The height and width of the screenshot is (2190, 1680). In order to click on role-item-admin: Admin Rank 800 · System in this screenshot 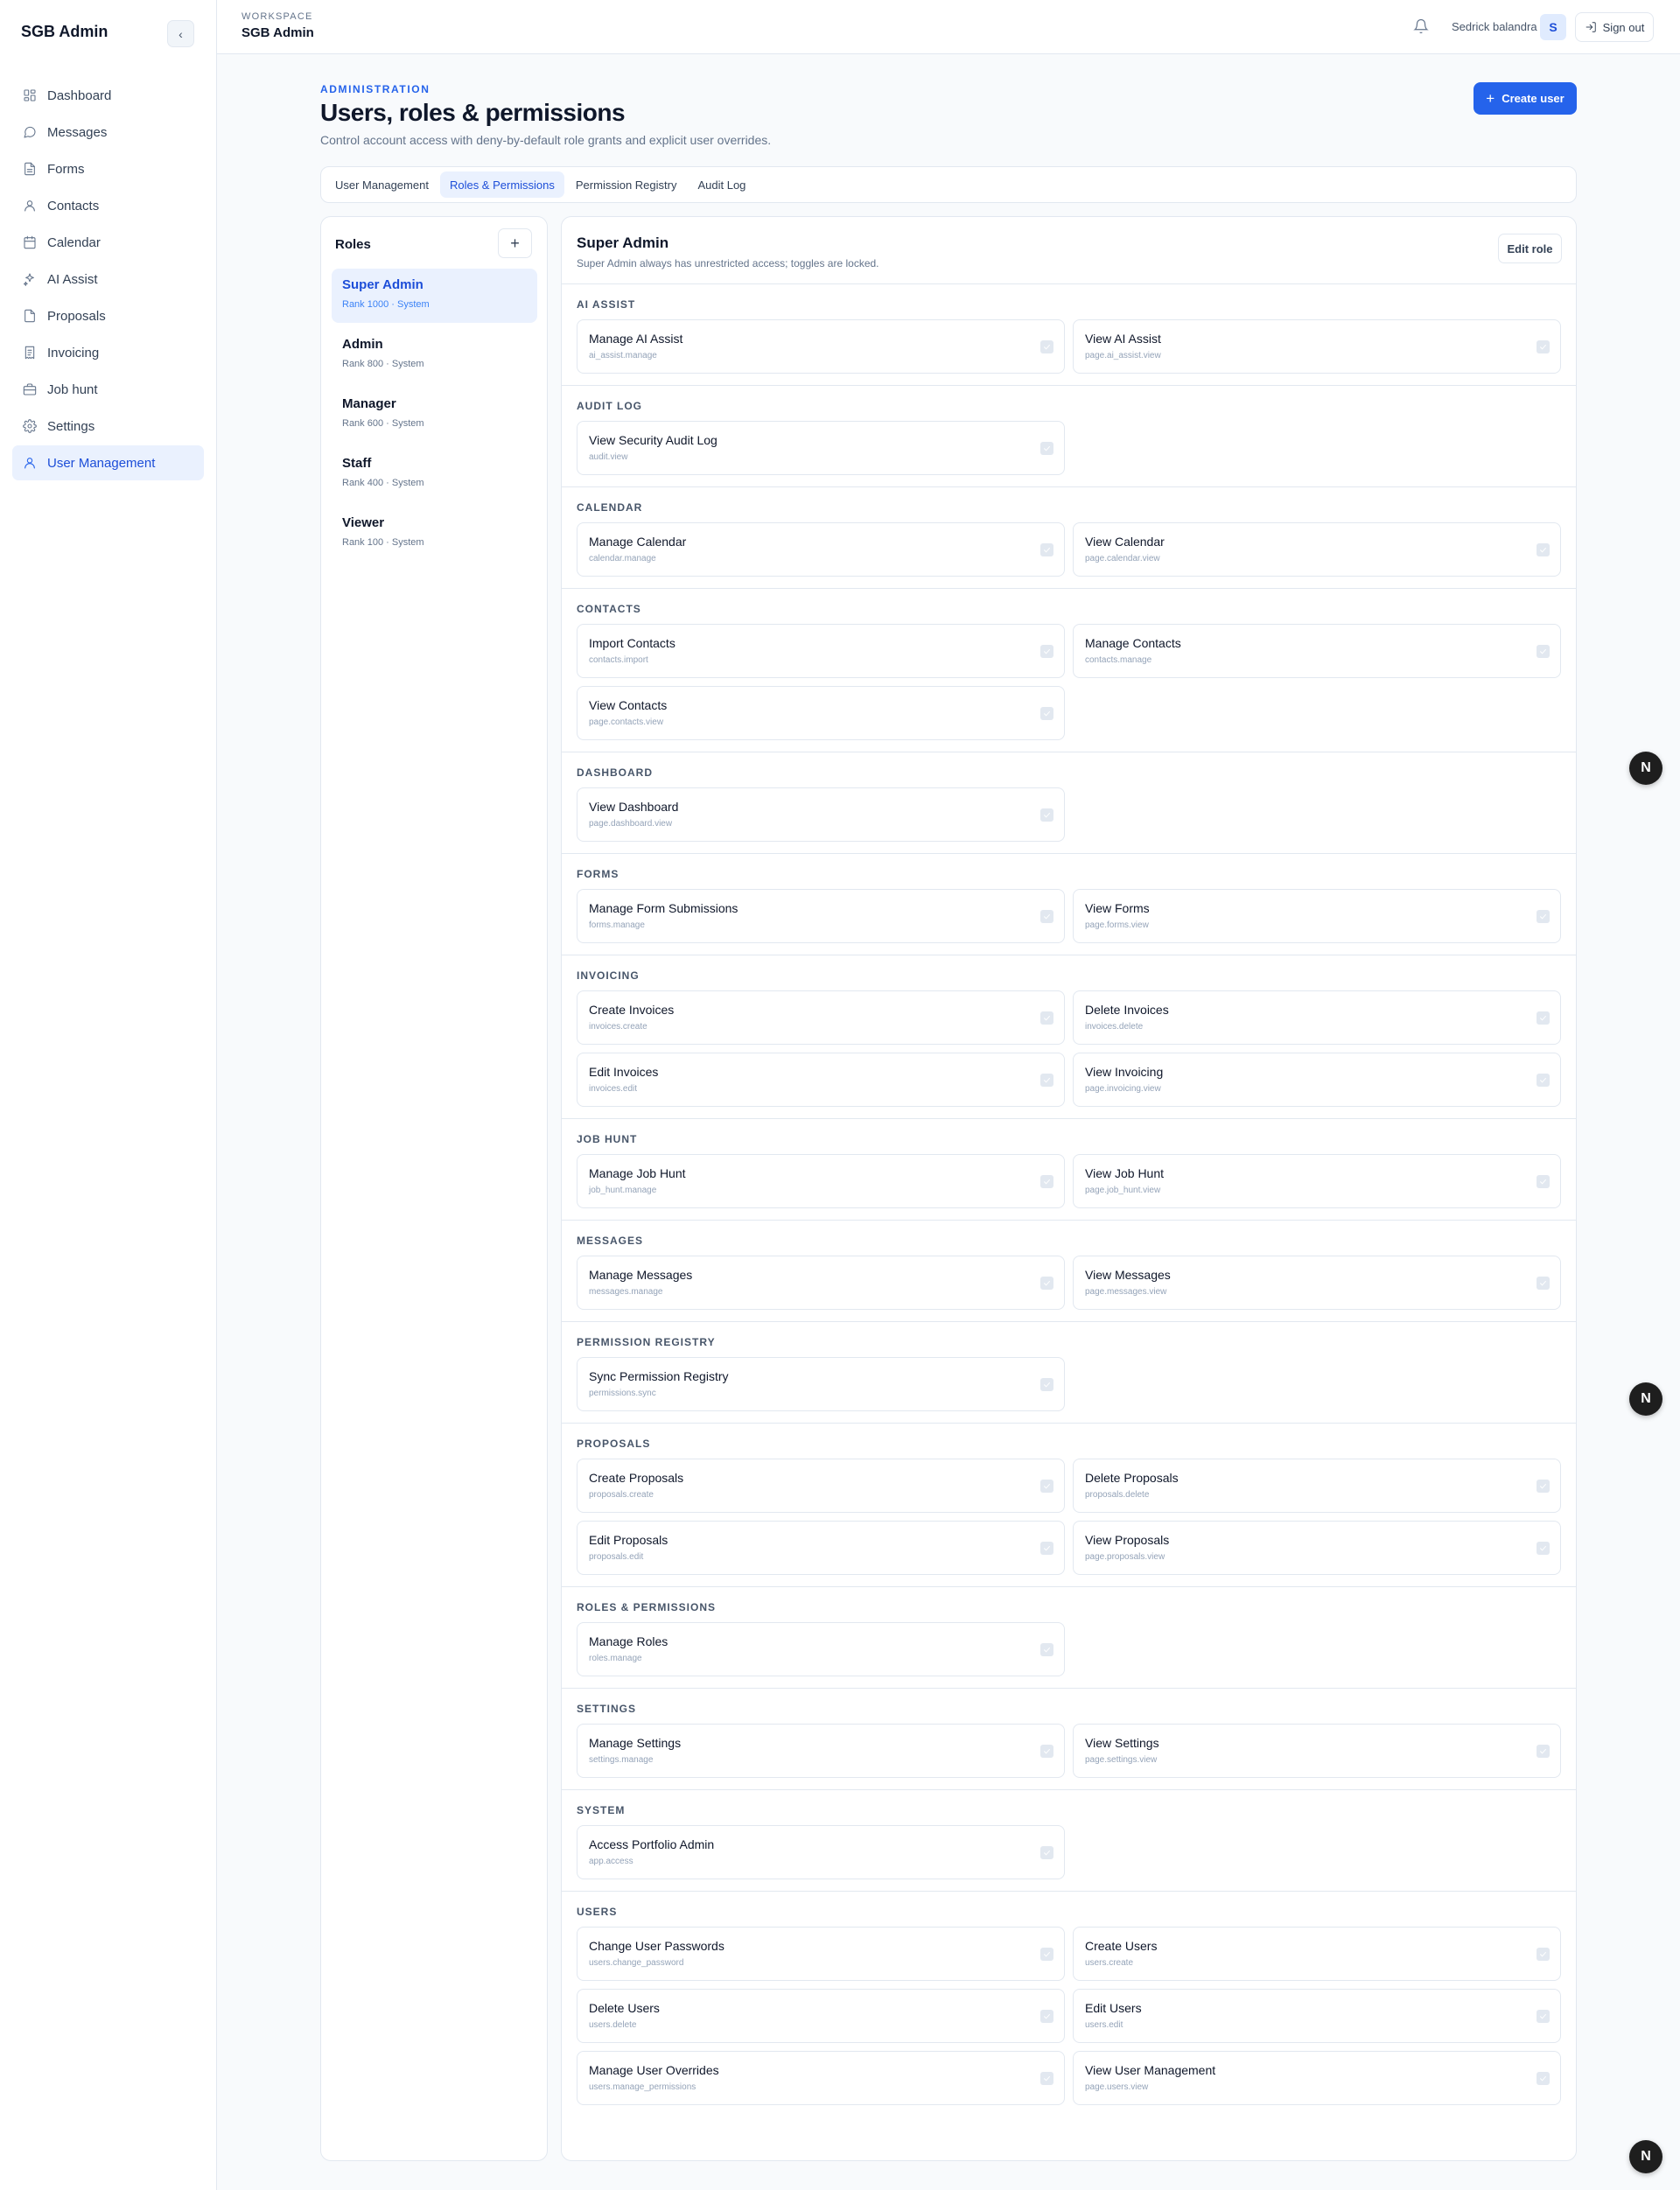, I will do `click(434, 355)`.